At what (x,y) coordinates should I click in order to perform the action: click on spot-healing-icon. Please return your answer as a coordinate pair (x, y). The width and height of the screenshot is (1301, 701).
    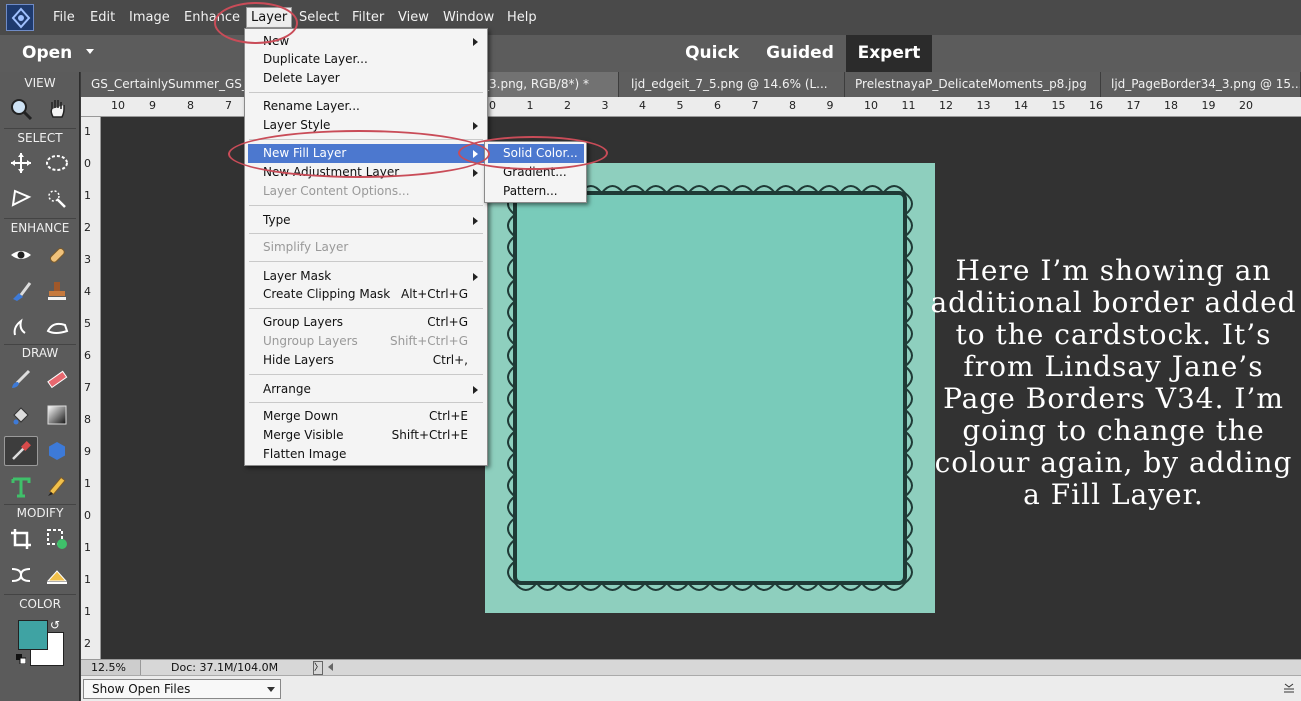
    Looking at the image, I should click on (57, 255).